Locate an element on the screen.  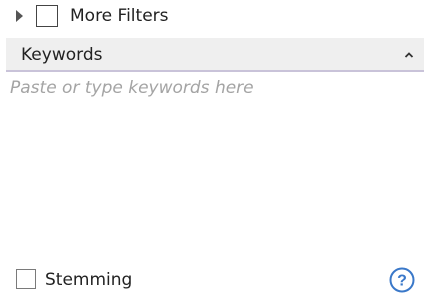
more-filters-label: More Filters is located at coordinates (119, 16).